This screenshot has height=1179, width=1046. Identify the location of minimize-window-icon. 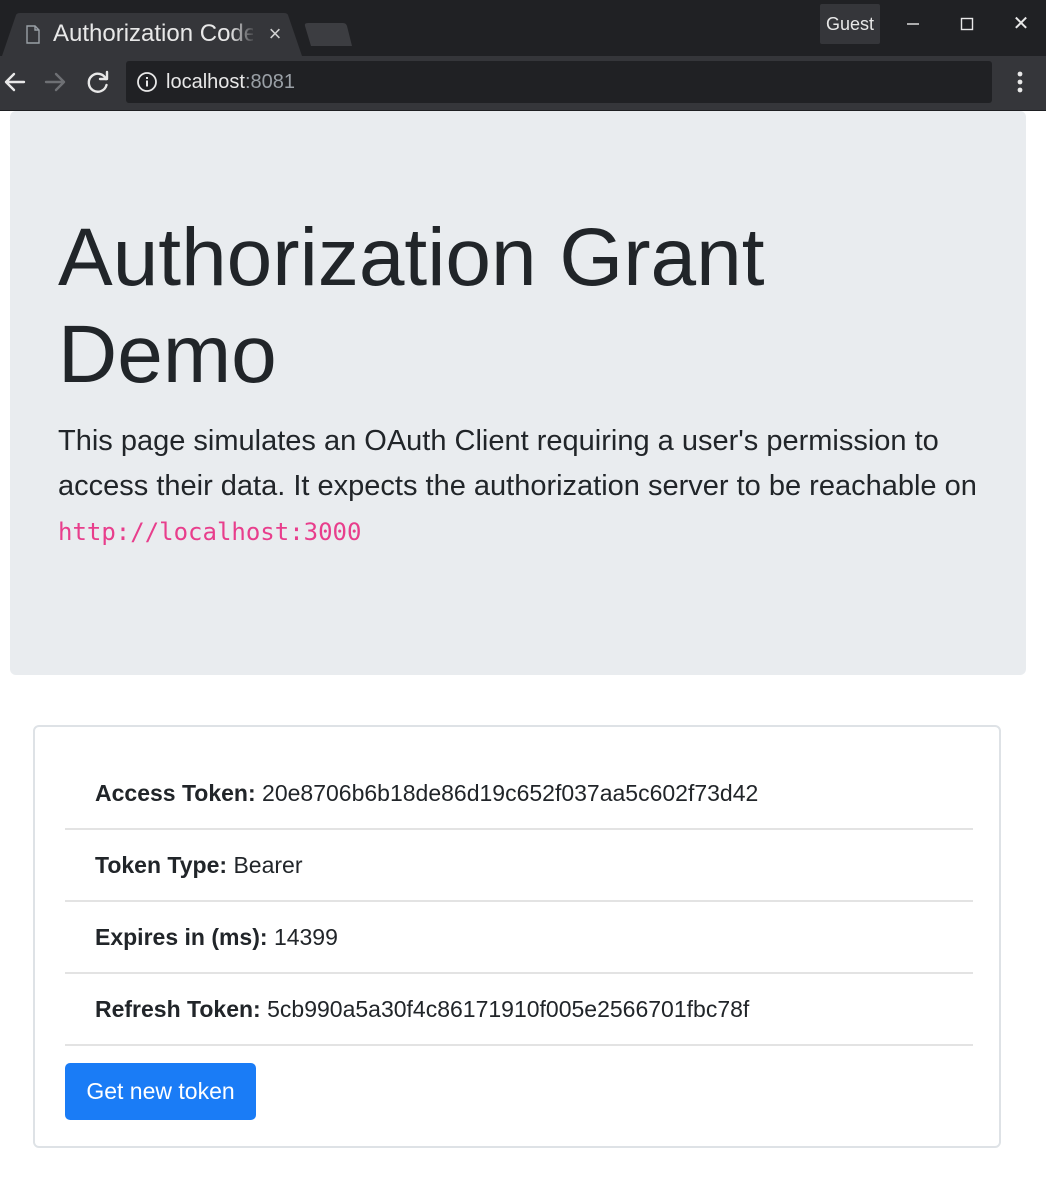
(913, 24).